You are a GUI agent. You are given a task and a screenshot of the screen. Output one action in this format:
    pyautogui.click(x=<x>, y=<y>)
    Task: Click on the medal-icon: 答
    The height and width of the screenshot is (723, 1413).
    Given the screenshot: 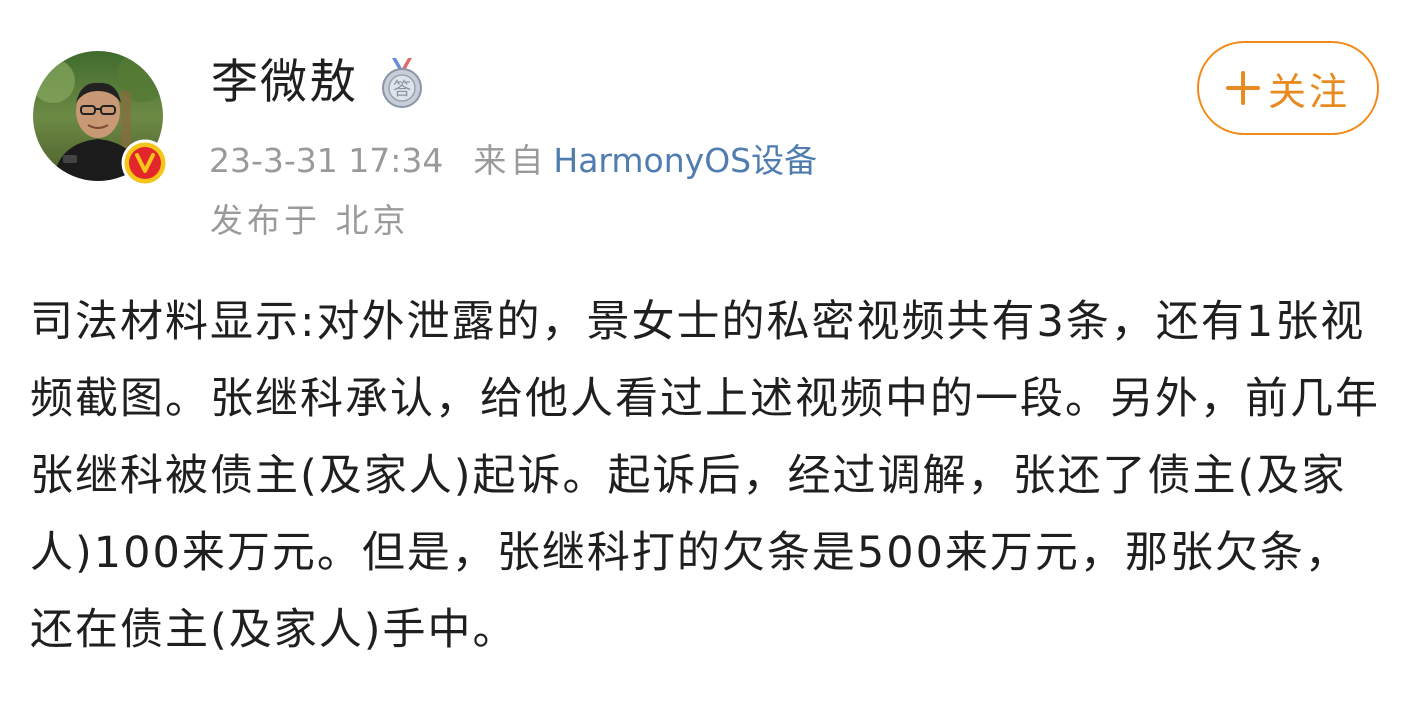 What is the action you would take?
    pyautogui.click(x=402, y=83)
    